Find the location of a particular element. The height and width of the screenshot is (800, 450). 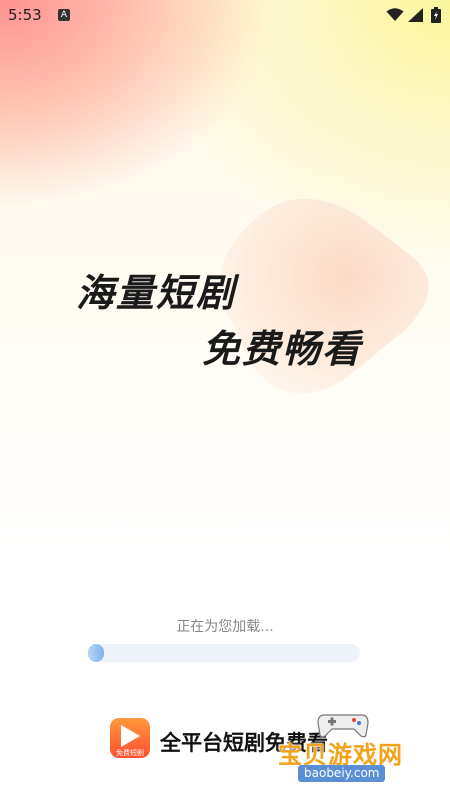

app-logo-text: 免费短剧 is located at coordinates (130, 753).